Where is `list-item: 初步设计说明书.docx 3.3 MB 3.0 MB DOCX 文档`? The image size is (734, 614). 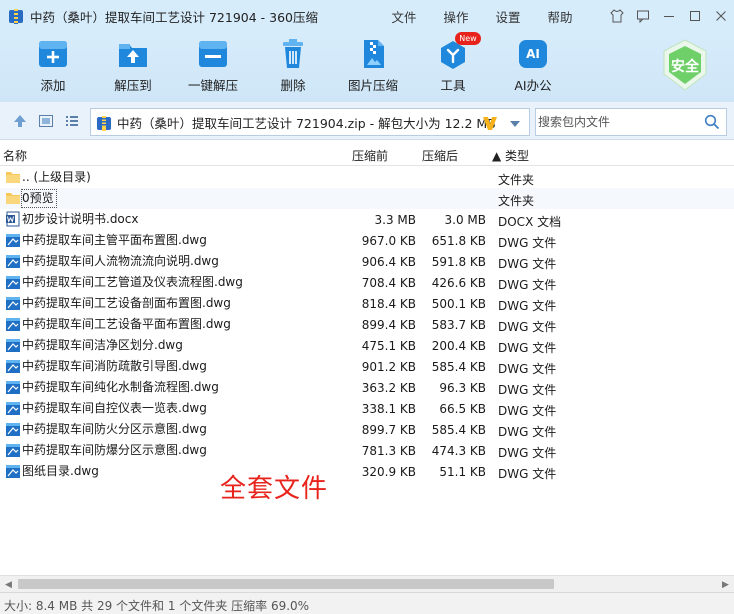
list-item: 初步设计说明书.docx 3.3 MB 3.0 MB DOCX 文档 is located at coordinates (367, 219).